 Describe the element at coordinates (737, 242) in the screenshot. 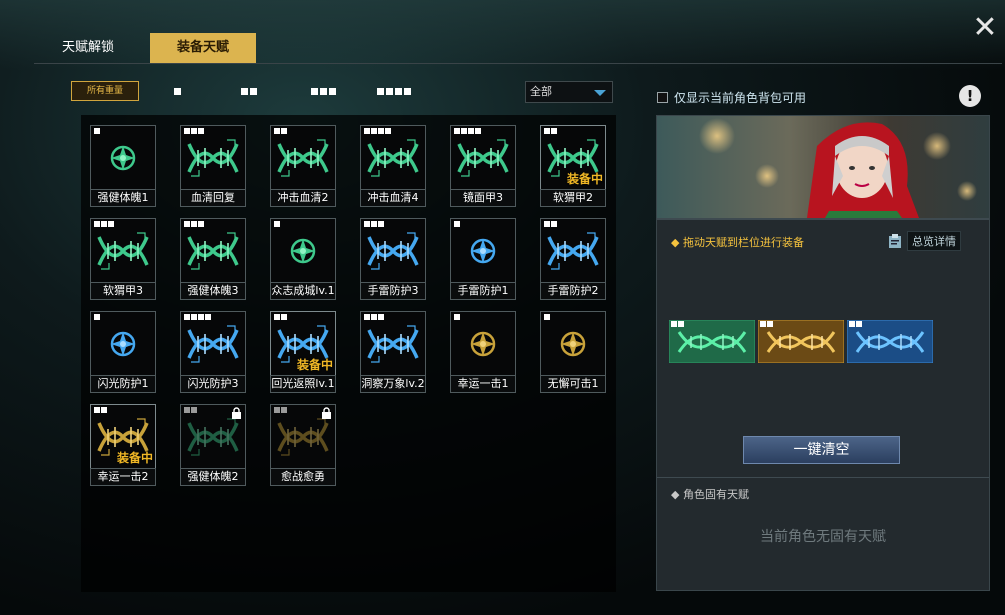

I see `drag-hint: ◆ 拖动天赋到栏位进行装备` at that location.